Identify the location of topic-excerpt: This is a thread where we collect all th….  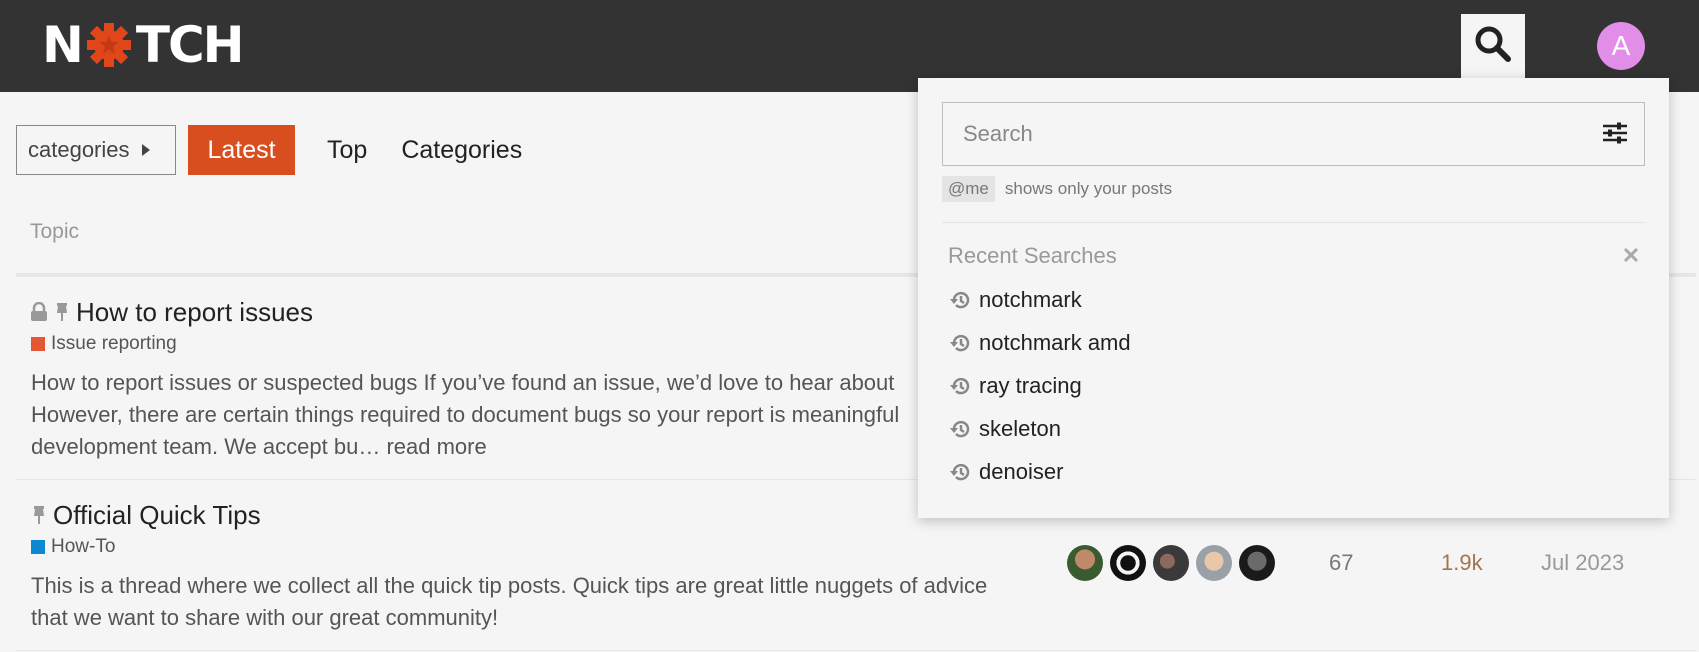
(516, 602).